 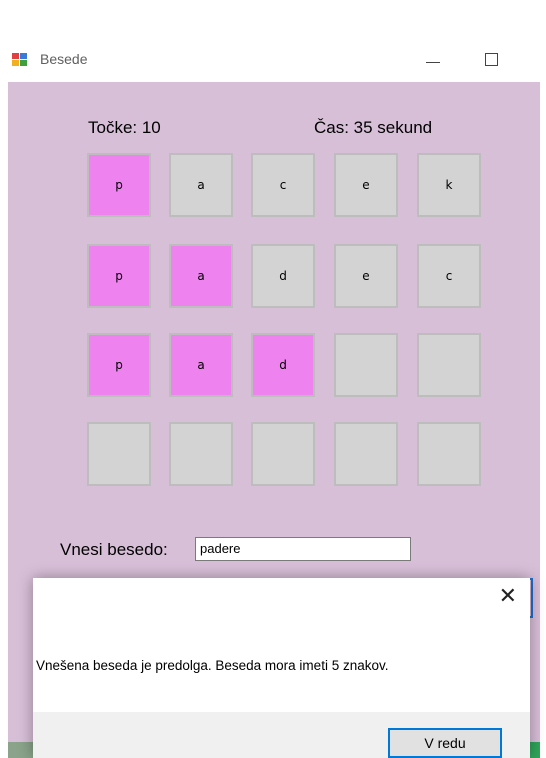 What do you see at coordinates (433, 62) in the screenshot?
I see `minimize-icon` at bounding box center [433, 62].